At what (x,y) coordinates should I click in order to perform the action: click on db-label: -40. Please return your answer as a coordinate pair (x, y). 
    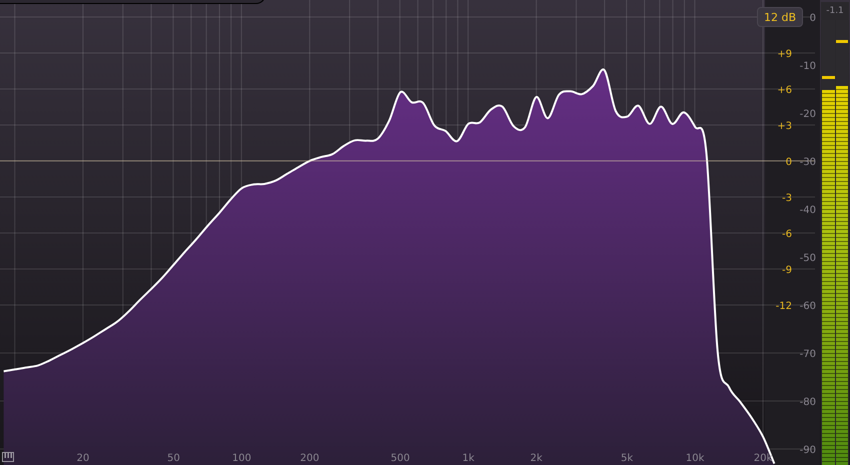
    Looking at the image, I should click on (808, 210).